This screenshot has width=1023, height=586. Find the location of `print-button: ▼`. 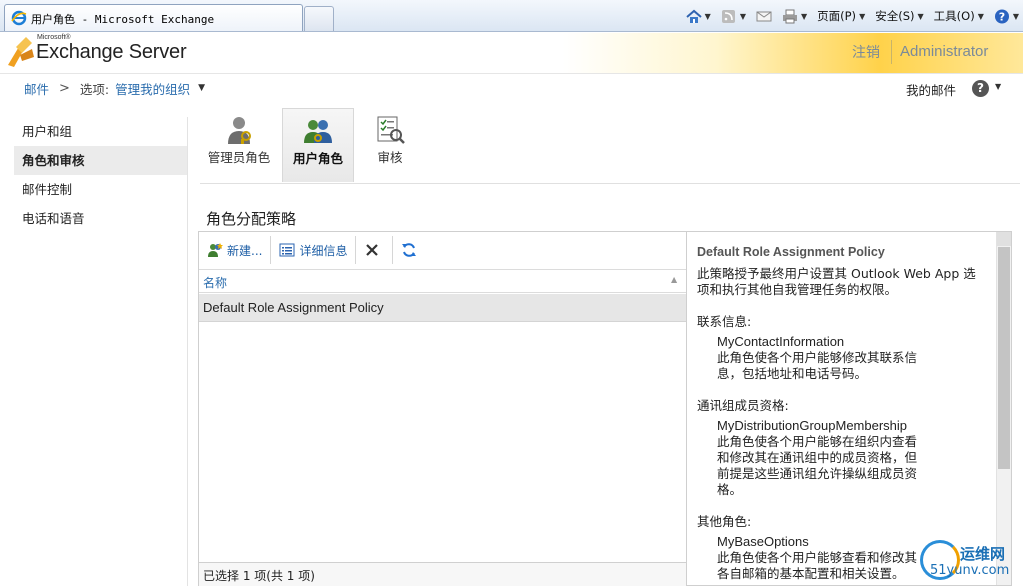

print-button: ▼ is located at coordinates (794, 16).